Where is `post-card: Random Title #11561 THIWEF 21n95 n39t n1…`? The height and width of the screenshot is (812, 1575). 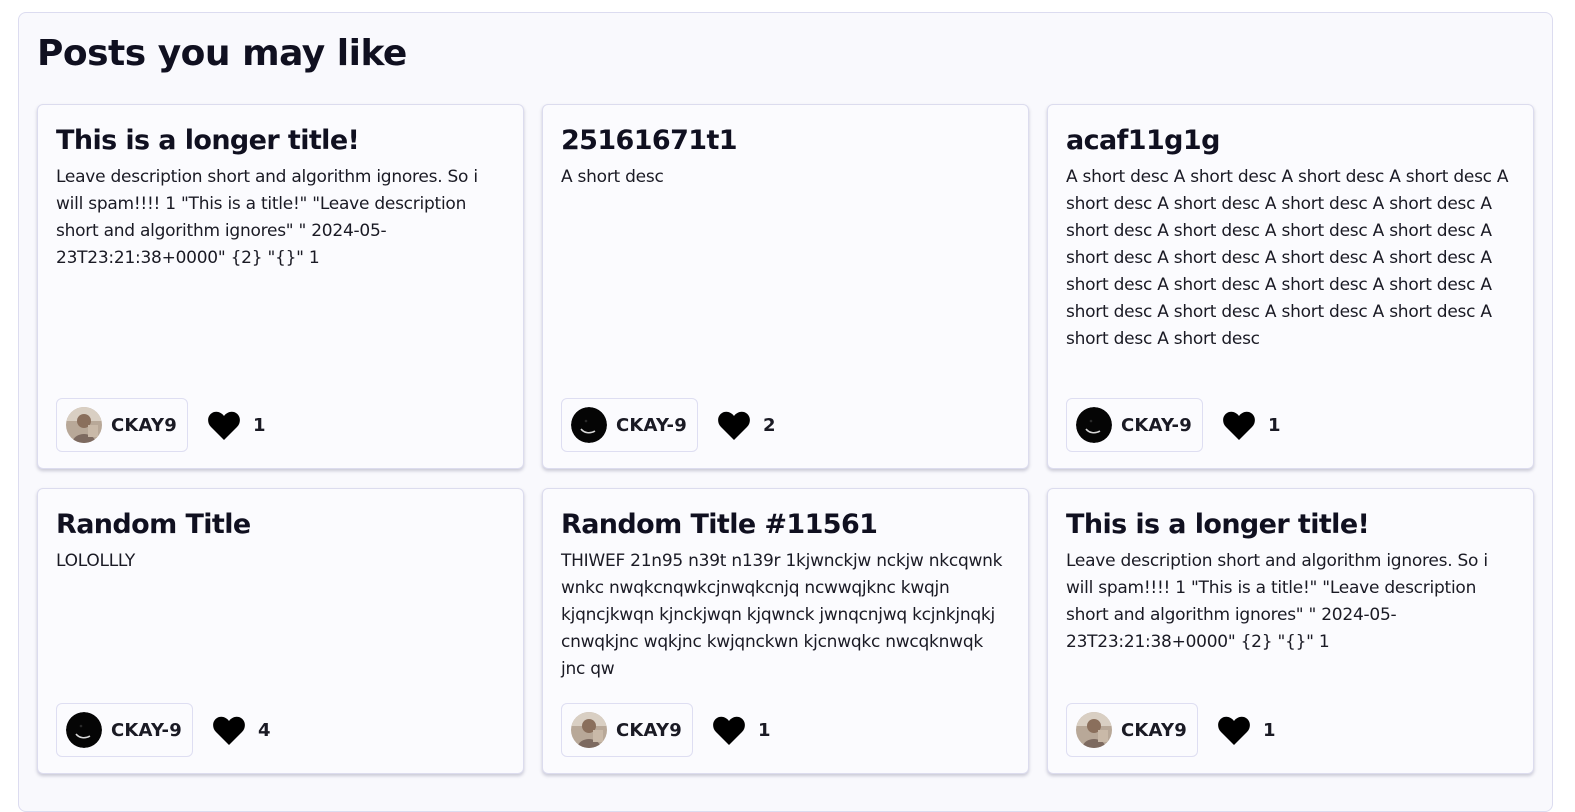 post-card: Random Title #11561 THIWEF 21n95 n39t n1… is located at coordinates (785, 631).